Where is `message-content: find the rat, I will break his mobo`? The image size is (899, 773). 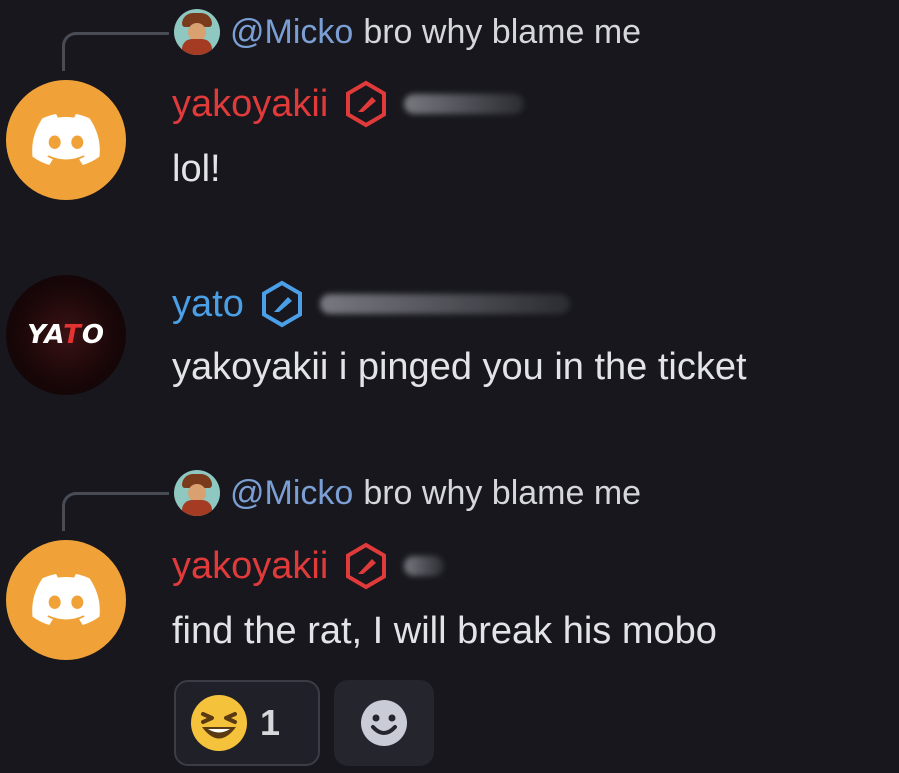
message-content: find the rat, I will break his mobo is located at coordinates (444, 631).